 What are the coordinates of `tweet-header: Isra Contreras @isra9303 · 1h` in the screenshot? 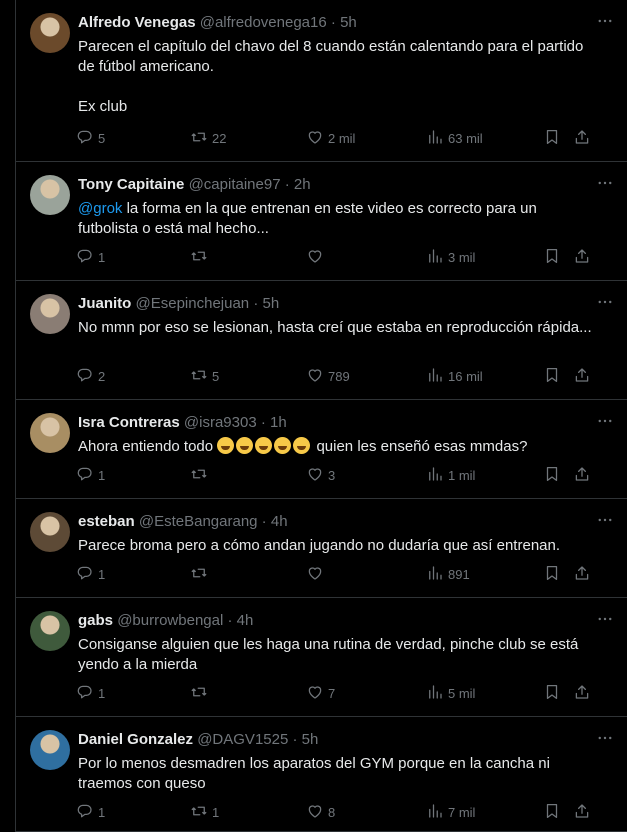 It's located at (182, 422).